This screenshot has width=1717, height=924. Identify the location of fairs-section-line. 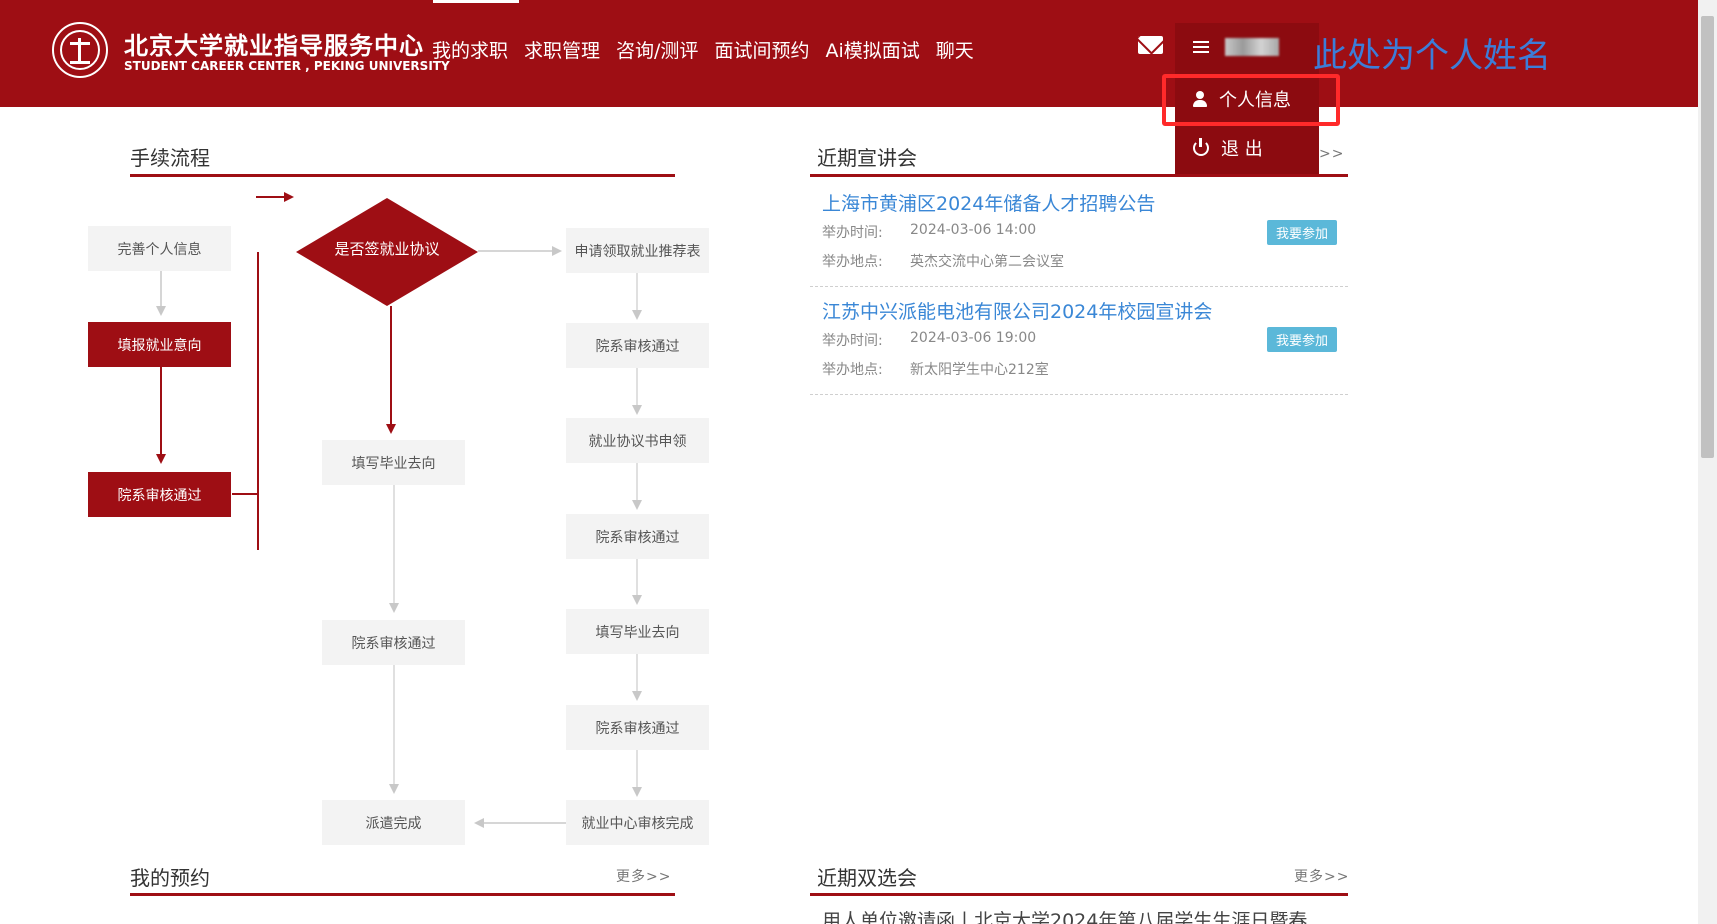
(1079, 894).